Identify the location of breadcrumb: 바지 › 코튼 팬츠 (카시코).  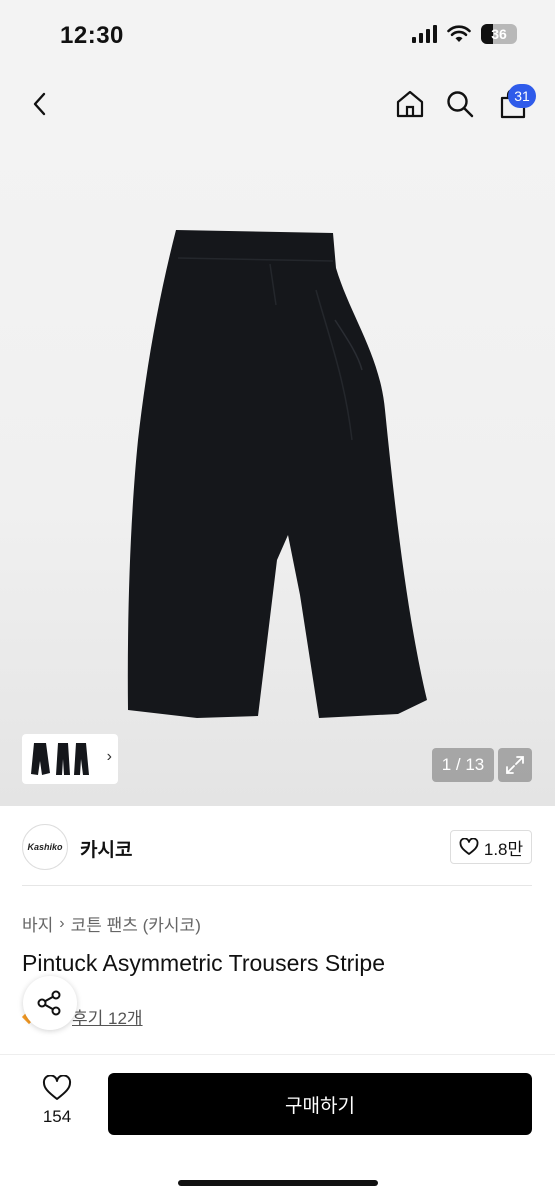
(111, 923).